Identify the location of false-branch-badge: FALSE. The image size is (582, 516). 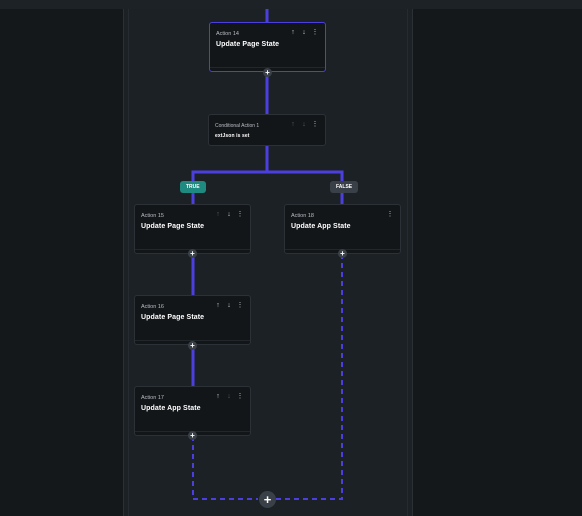
(344, 187).